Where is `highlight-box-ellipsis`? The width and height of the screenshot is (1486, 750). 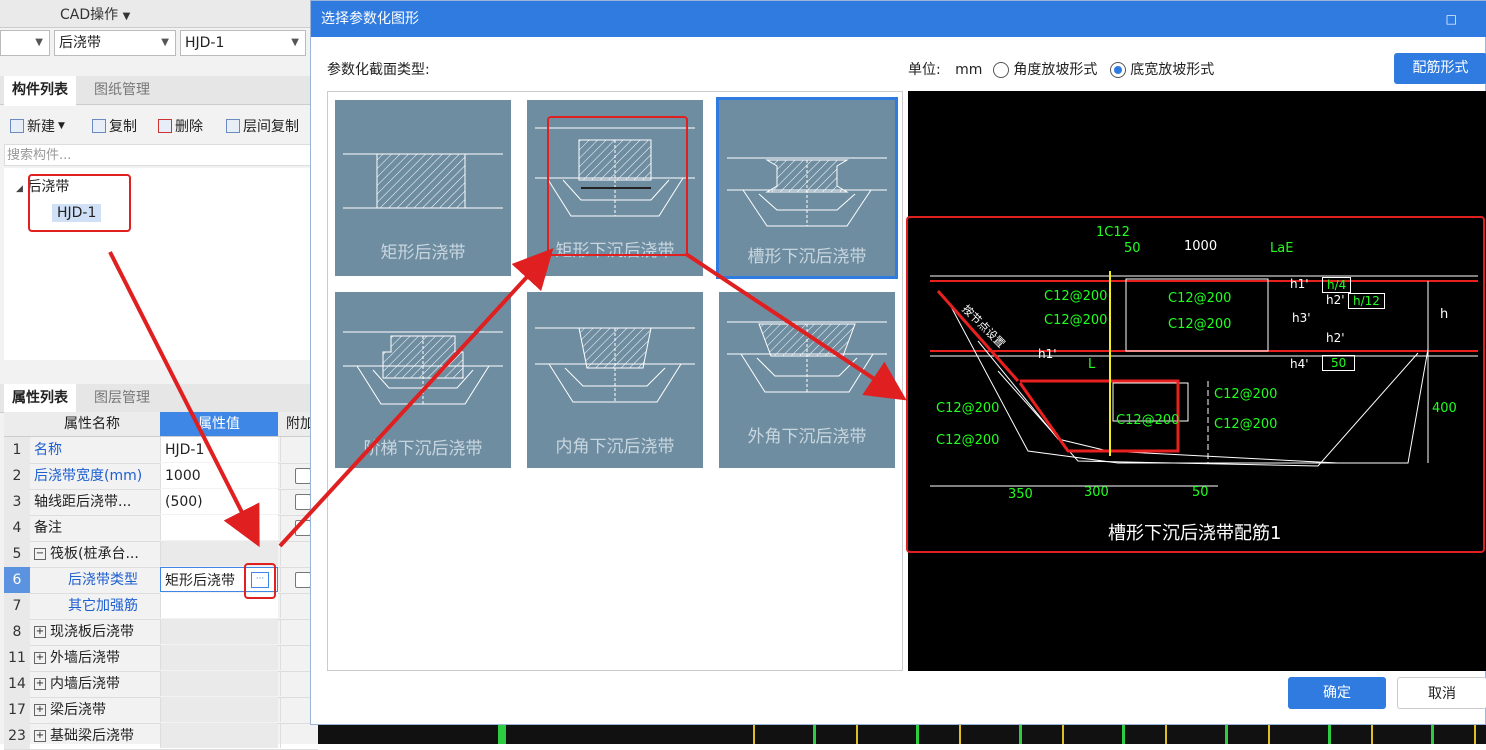 highlight-box-ellipsis is located at coordinates (260, 581).